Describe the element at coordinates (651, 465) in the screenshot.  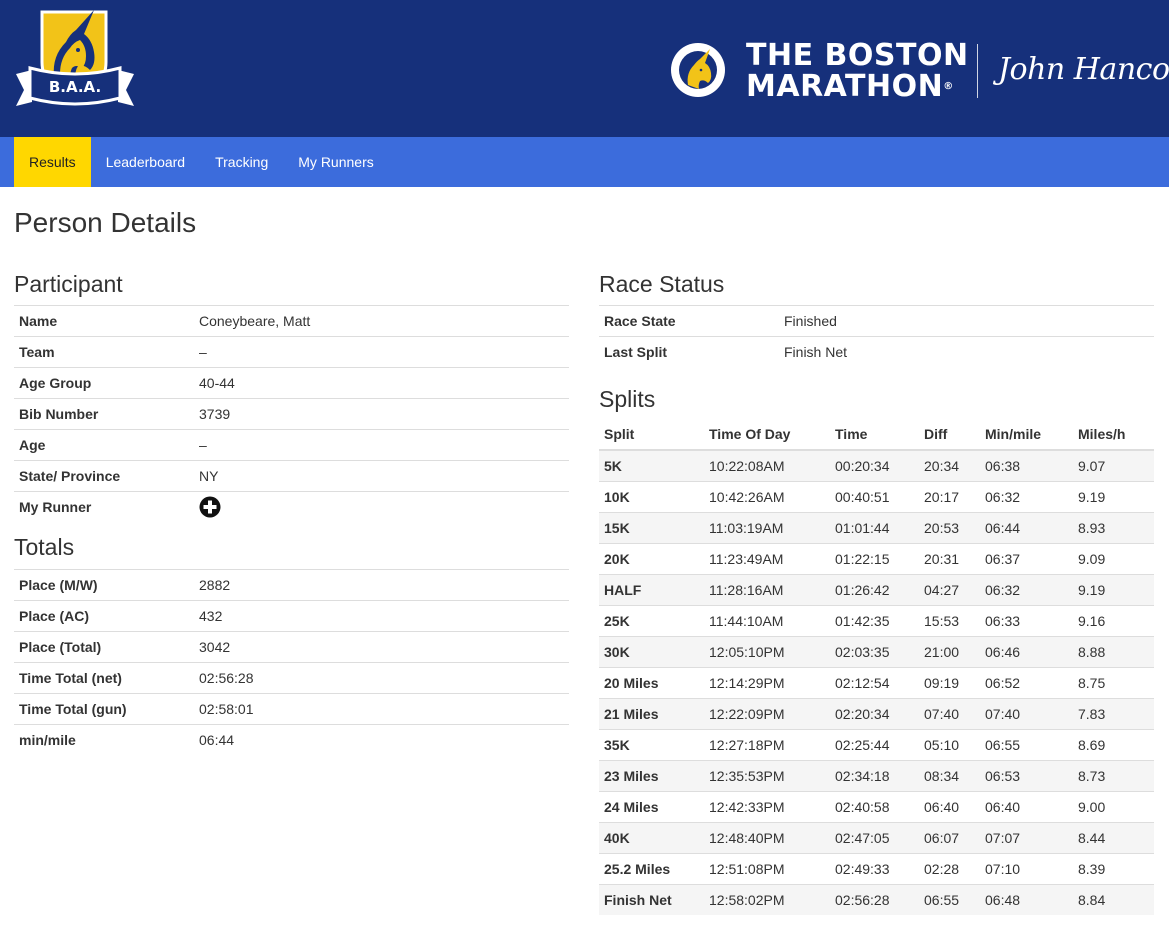
I see `split-name: 5K` at that location.